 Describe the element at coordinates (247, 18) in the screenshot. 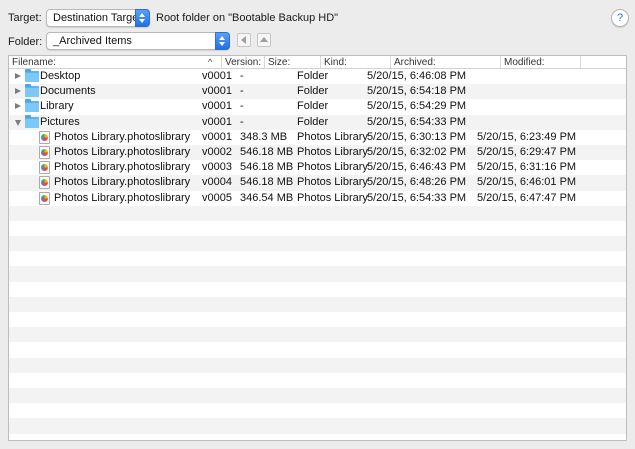

I see `target-description: Root folder on "Bootable Backup HD"` at that location.